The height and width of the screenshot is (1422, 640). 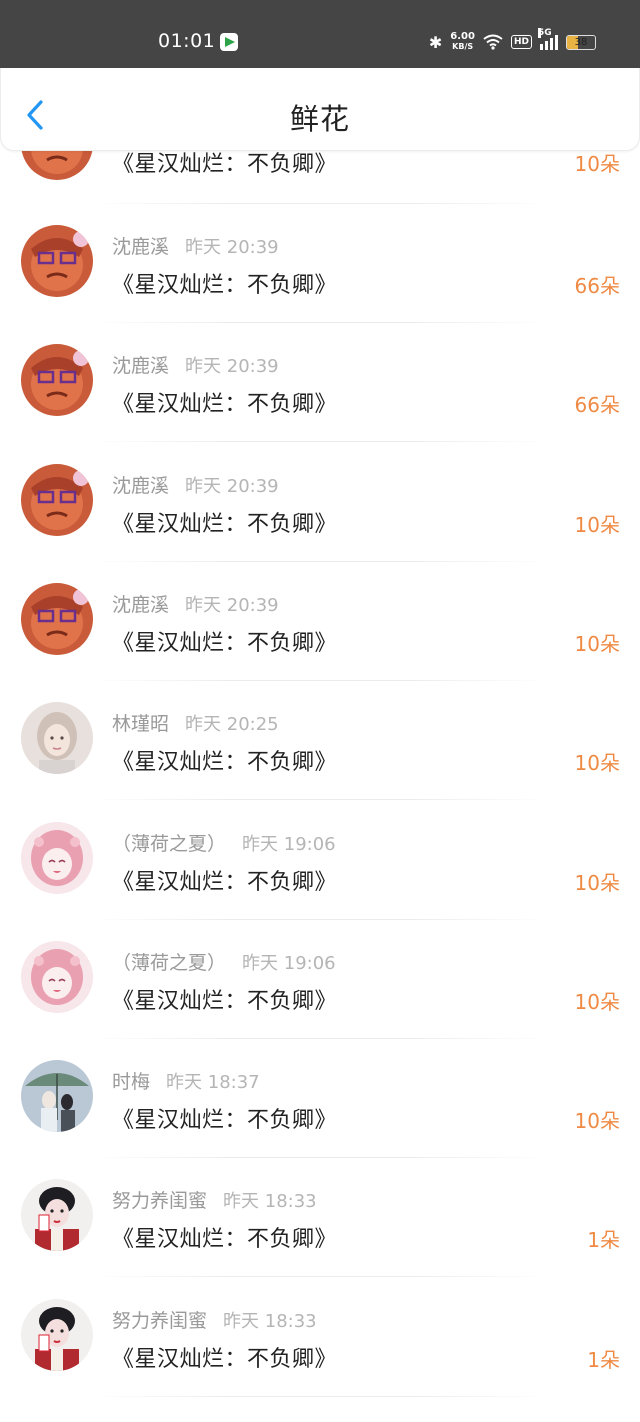 I want to click on wifi-icon, so click(x=493, y=42).